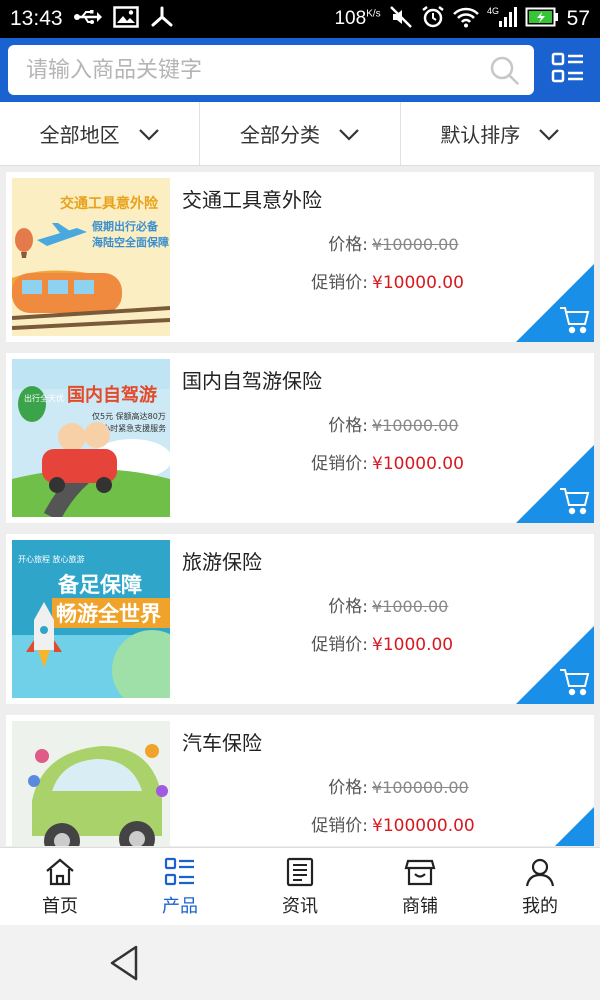  I want to click on tab-label: 商铺, so click(420, 906).